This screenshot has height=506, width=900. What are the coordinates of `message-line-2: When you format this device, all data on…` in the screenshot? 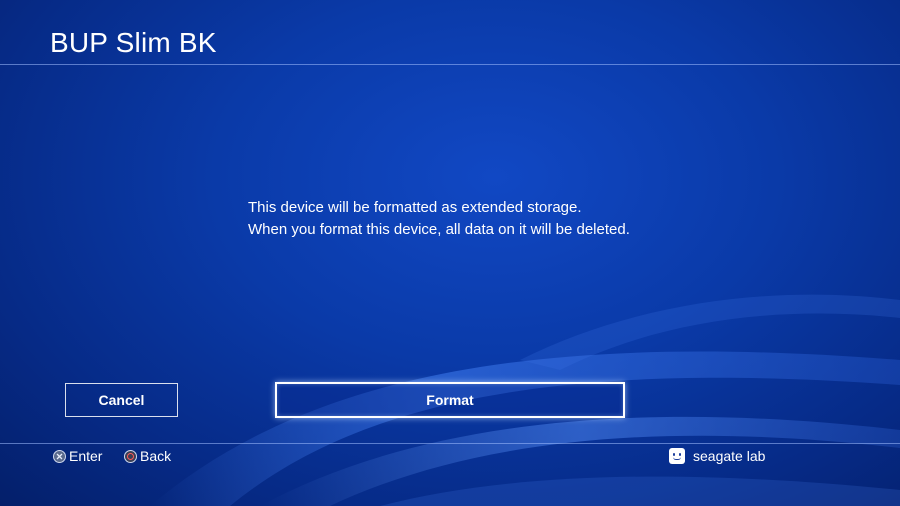 It's located at (439, 229).